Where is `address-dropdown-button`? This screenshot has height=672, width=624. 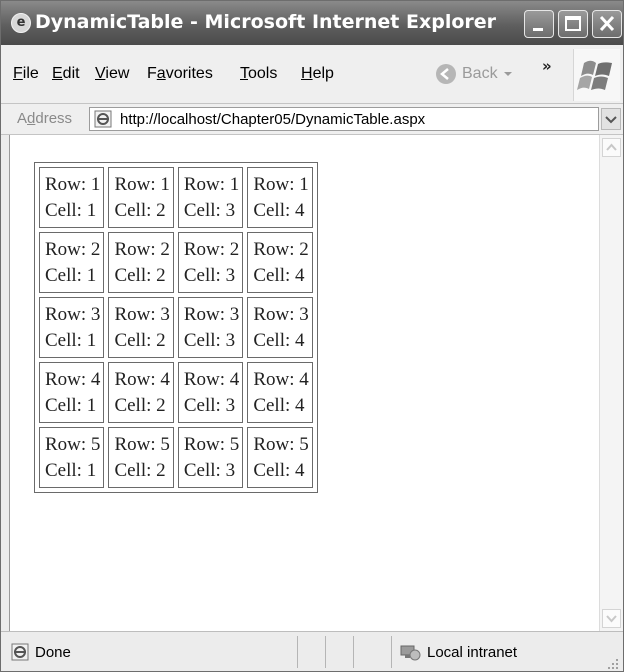 address-dropdown-button is located at coordinates (611, 119).